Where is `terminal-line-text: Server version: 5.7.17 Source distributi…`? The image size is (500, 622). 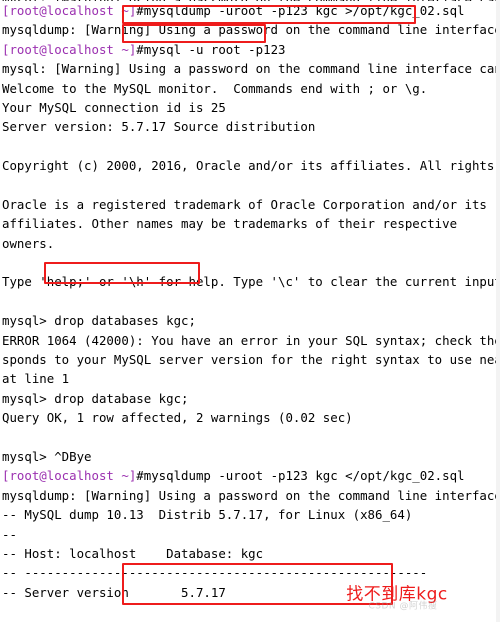
terminal-line-text: Server version: 5.7.17 Source distributi… is located at coordinates (159, 127).